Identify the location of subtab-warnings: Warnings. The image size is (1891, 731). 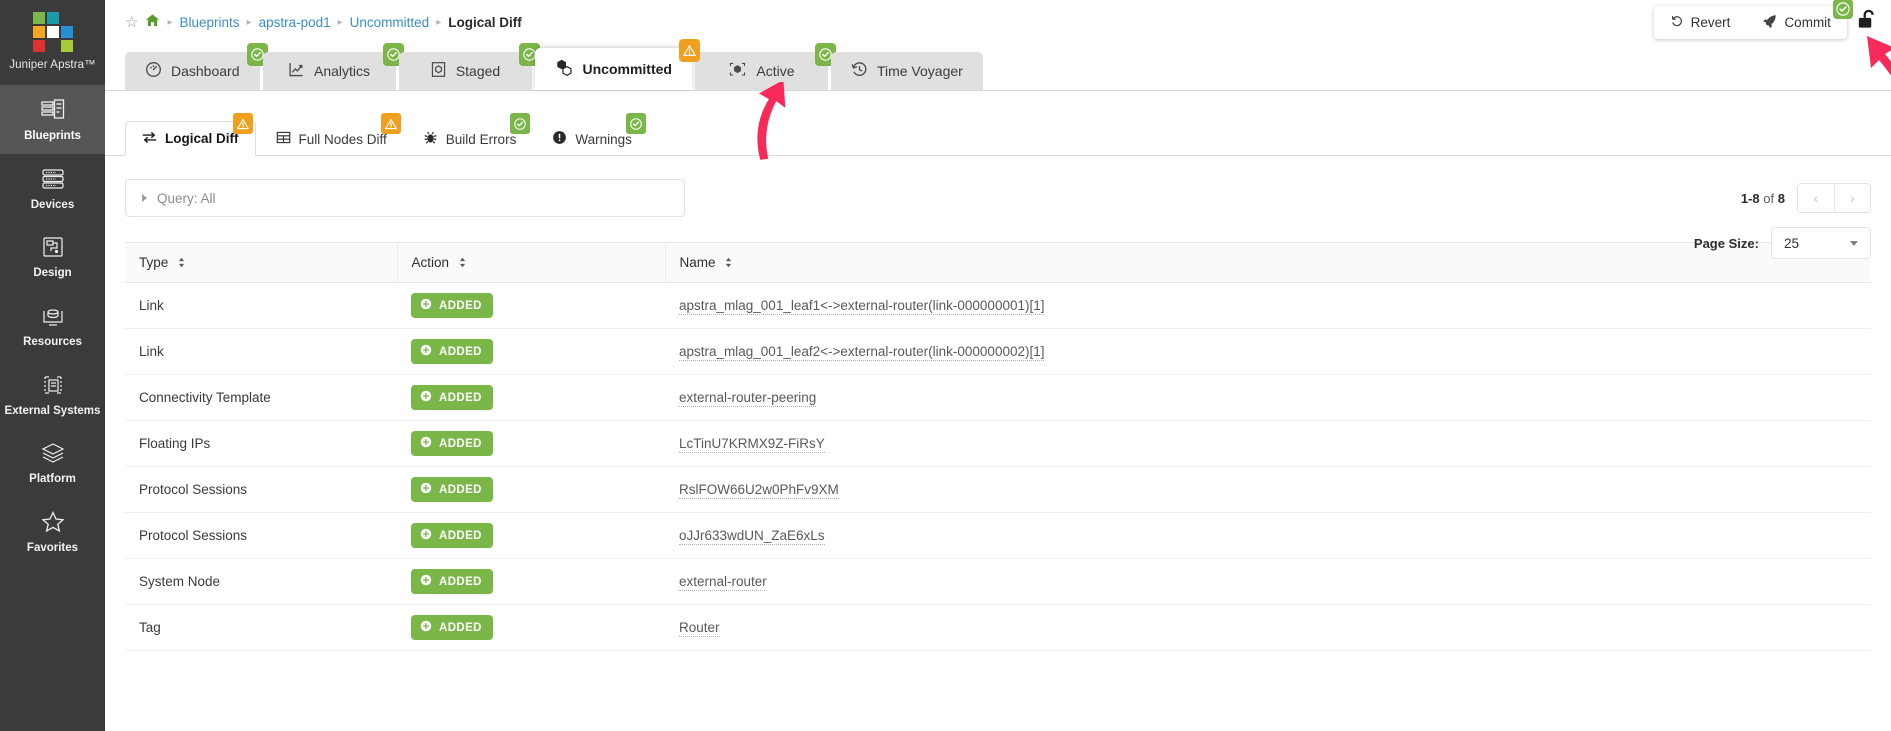
(592, 134).